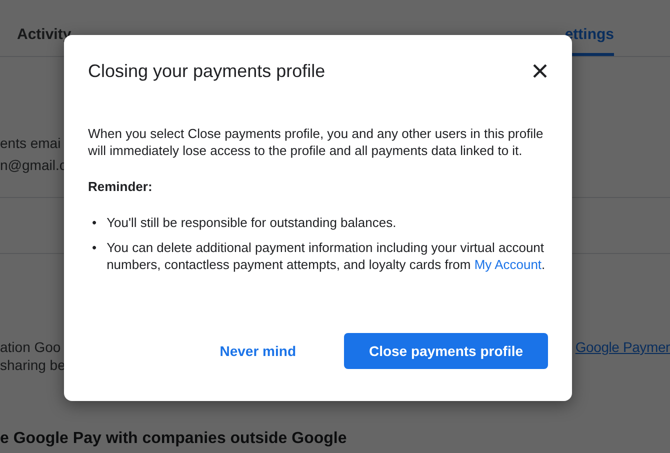 The height and width of the screenshot is (453, 670). What do you see at coordinates (258, 351) in the screenshot?
I see `cancel-button: Never mind` at bounding box center [258, 351].